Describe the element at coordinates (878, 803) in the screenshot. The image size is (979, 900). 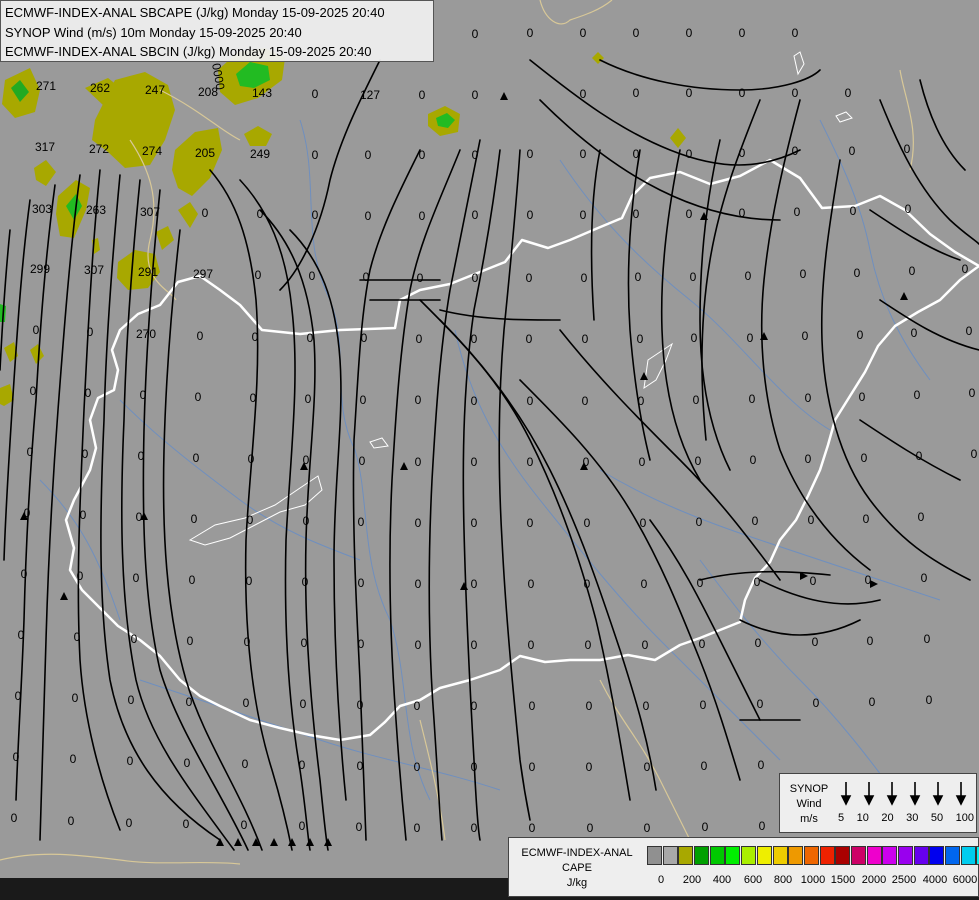
I see `synop-wind-legend: SYNOP Wind m/s 5 10 20 30 50 100` at that location.